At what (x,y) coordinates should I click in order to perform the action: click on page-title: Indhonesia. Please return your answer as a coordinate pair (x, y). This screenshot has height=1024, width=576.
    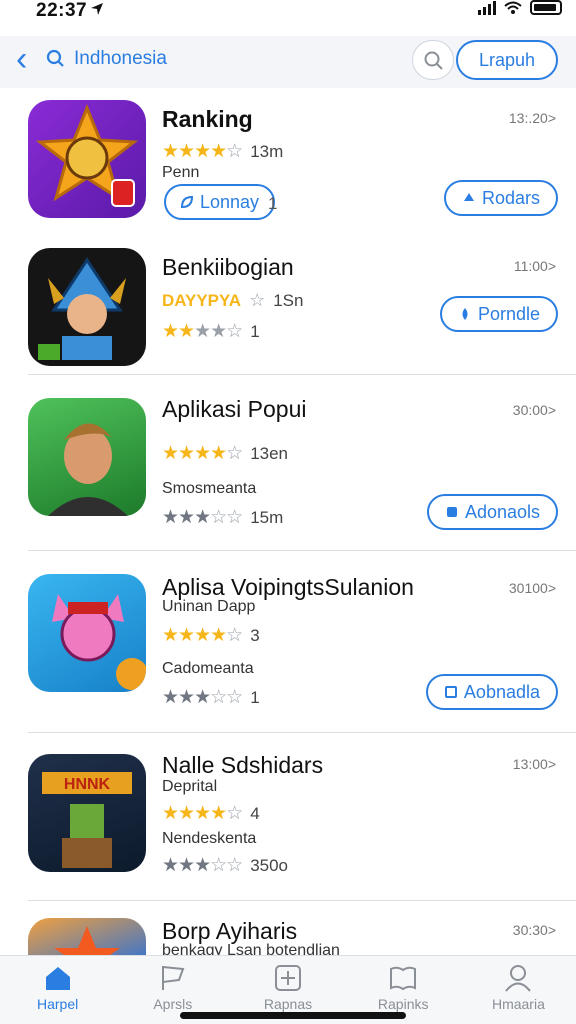
    Looking at the image, I should click on (120, 58).